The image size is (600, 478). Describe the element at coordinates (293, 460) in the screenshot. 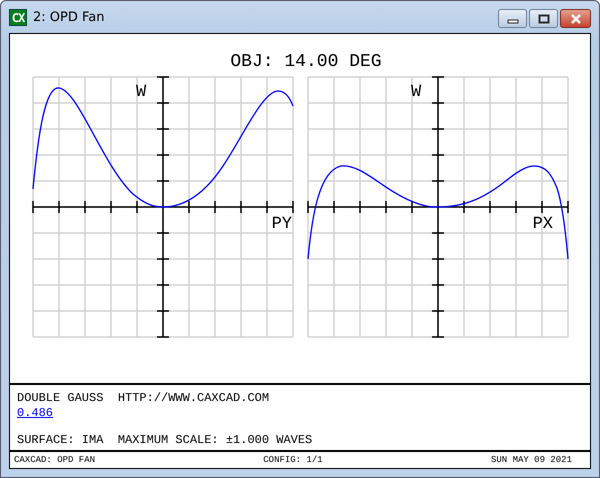

I see `status-text: CONFIG: 1/1` at that location.